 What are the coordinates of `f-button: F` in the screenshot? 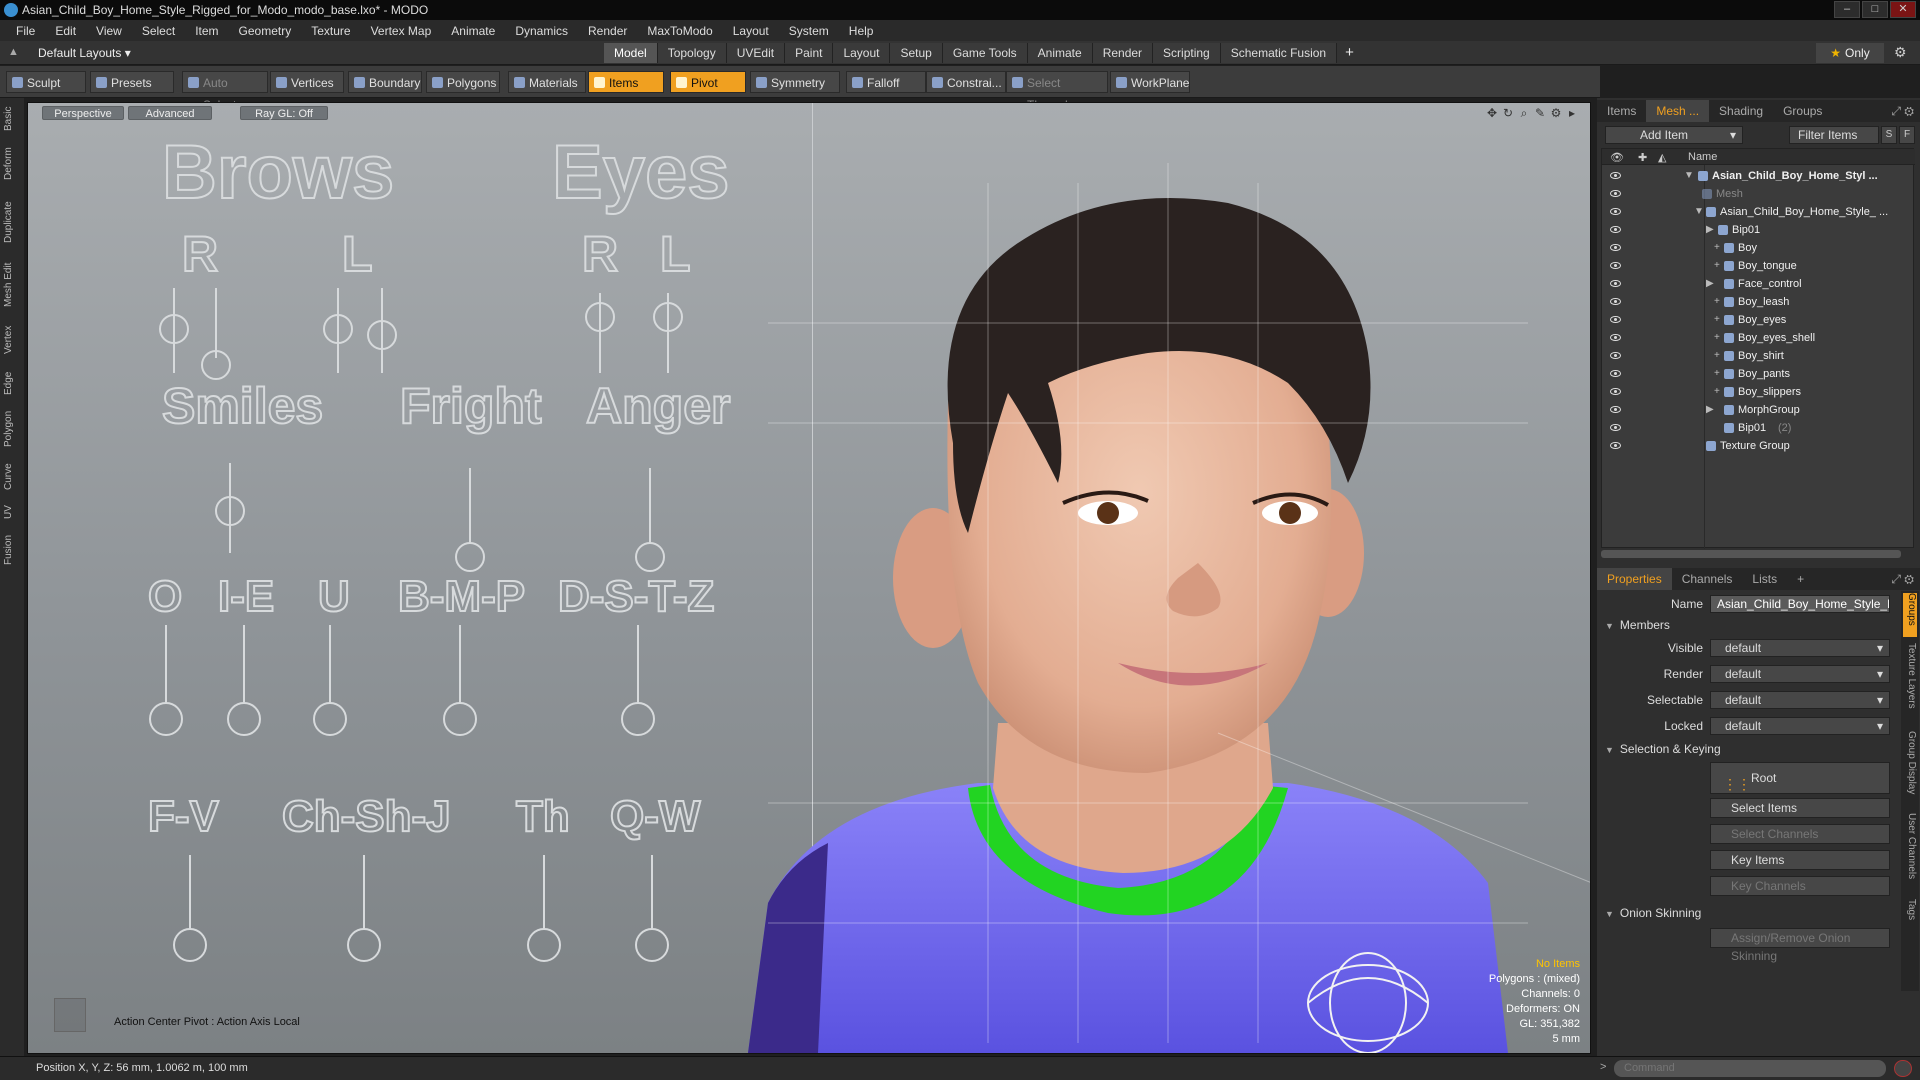 It's located at (1907, 135).